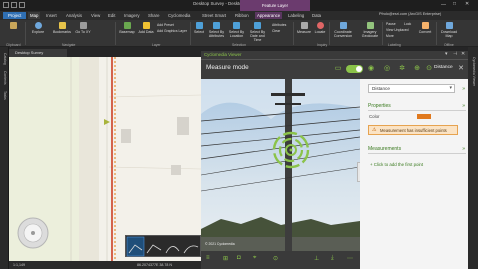  What do you see at coordinates (5, 78) in the screenshot?
I see `contents-pane-tab: Contents` at bounding box center [5, 78].